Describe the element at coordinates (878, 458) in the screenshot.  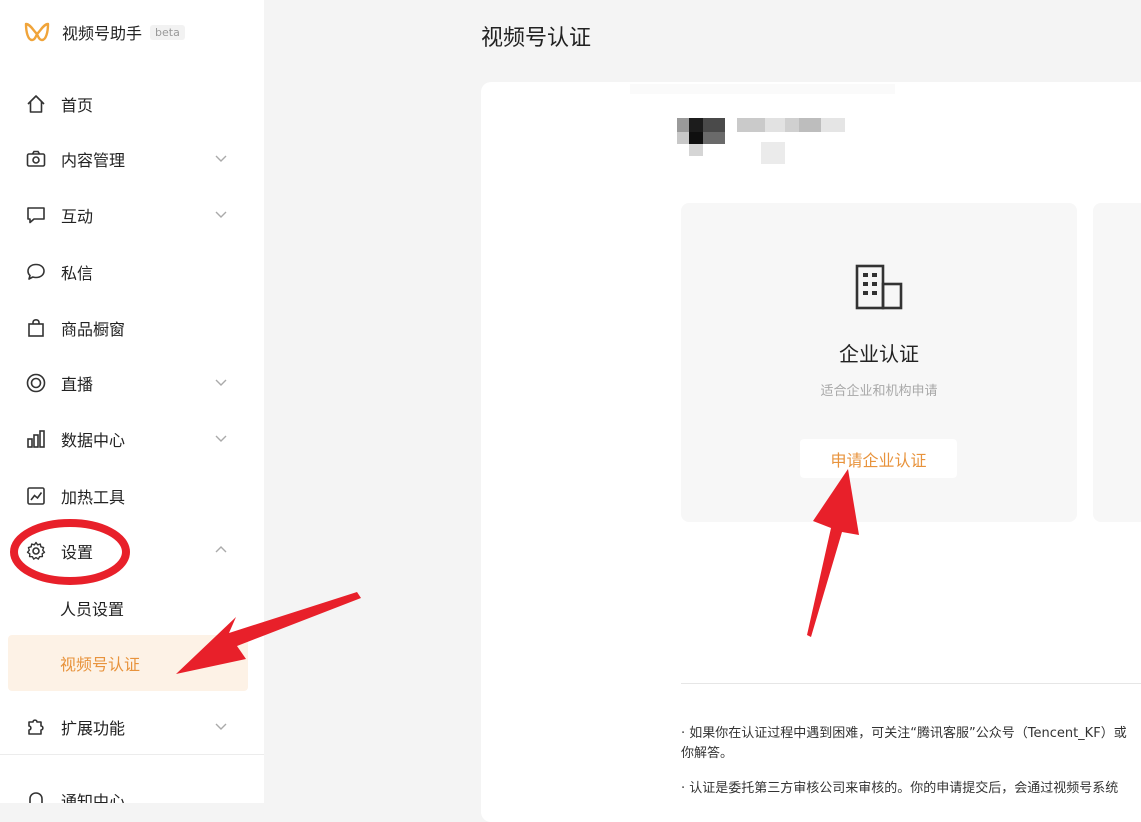
I see `apply-enterprise-verification-button: 申请企业认证` at that location.